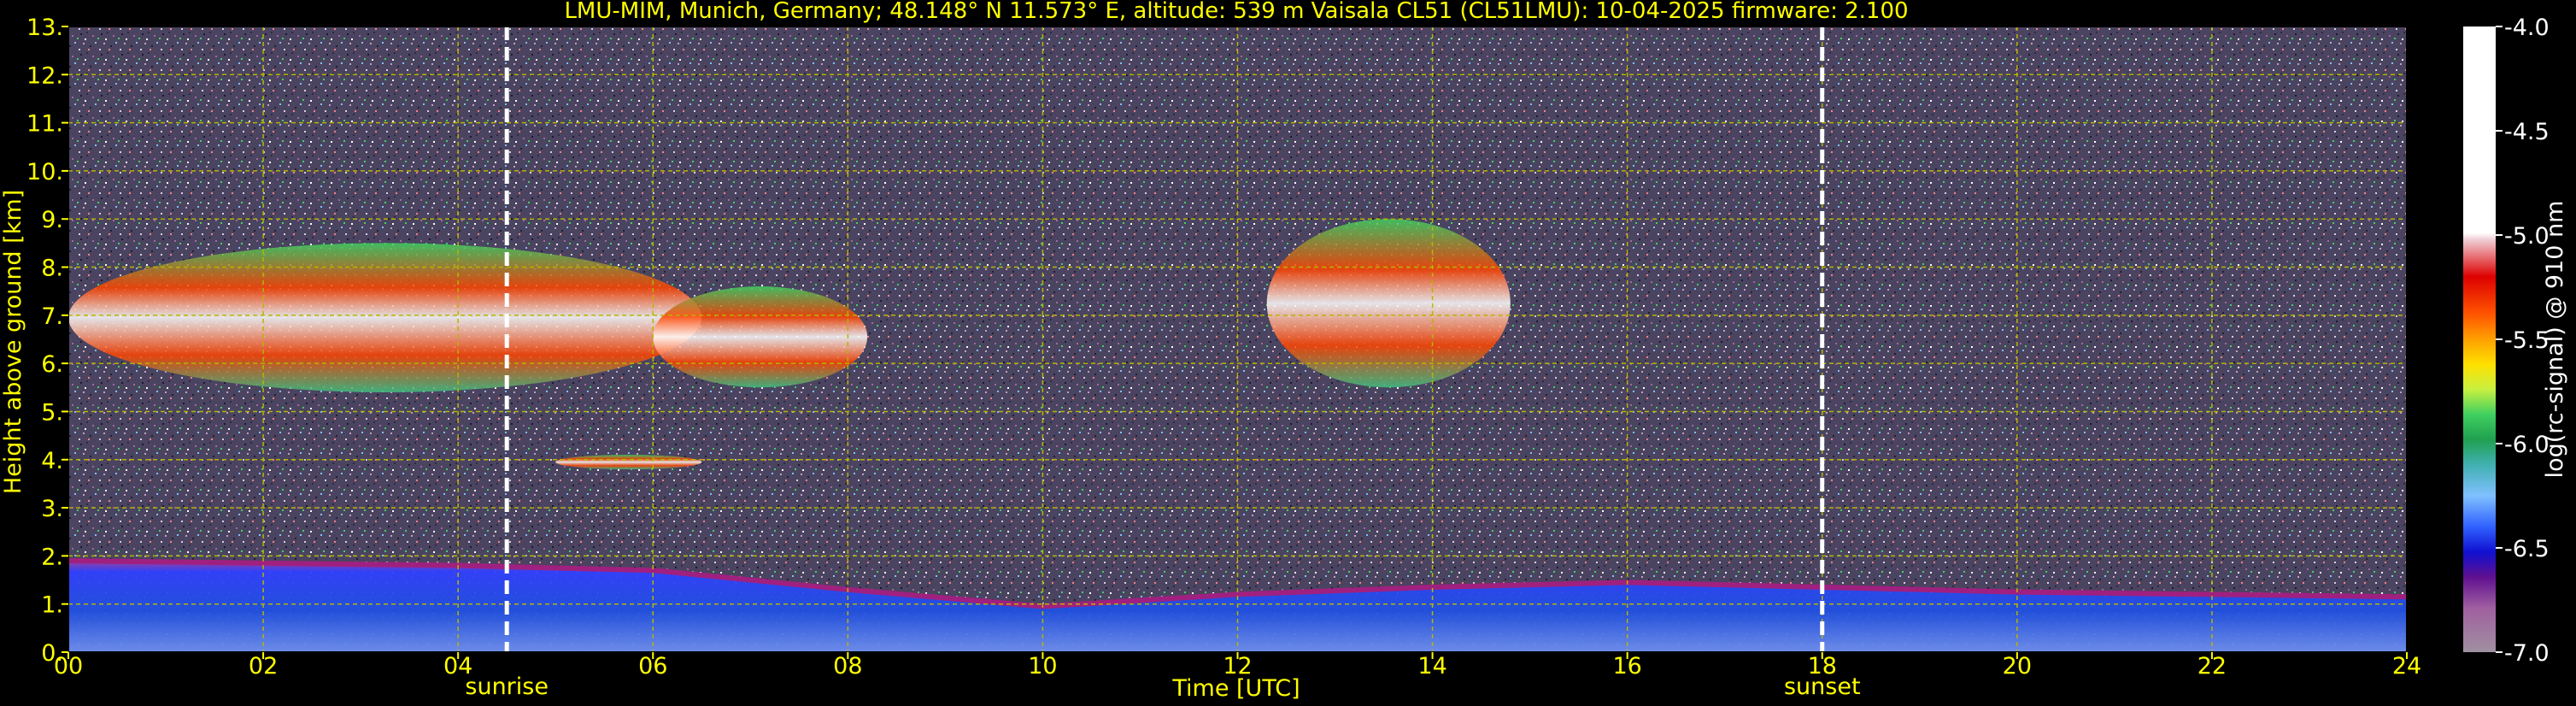  What do you see at coordinates (2527, 28) in the screenshot?
I see `colorbar-tick-label: -4.0` at bounding box center [2527, 28].